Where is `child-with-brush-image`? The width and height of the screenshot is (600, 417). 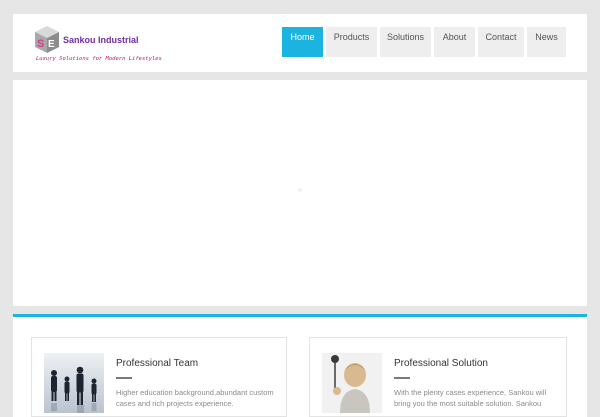 child-with-brush-image is located at coordinates (352, 383).